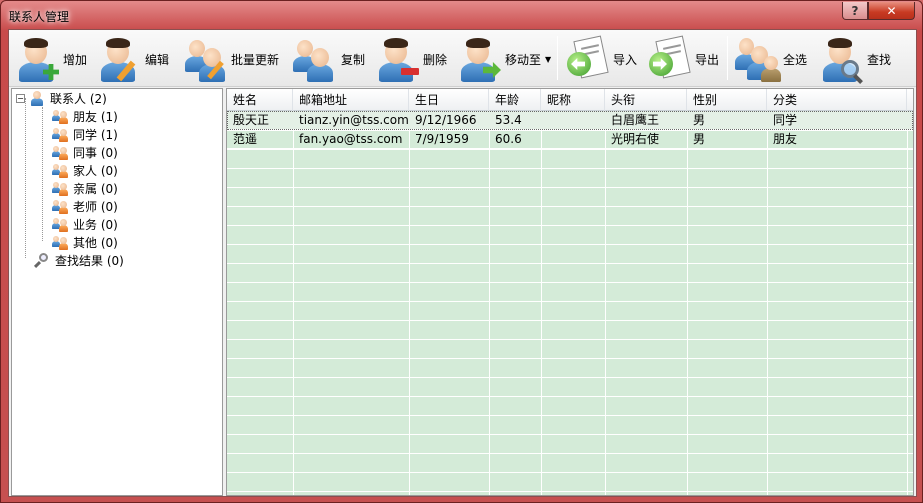  I want to click on tree-item-label: 家人 (0), so click(95, 170).